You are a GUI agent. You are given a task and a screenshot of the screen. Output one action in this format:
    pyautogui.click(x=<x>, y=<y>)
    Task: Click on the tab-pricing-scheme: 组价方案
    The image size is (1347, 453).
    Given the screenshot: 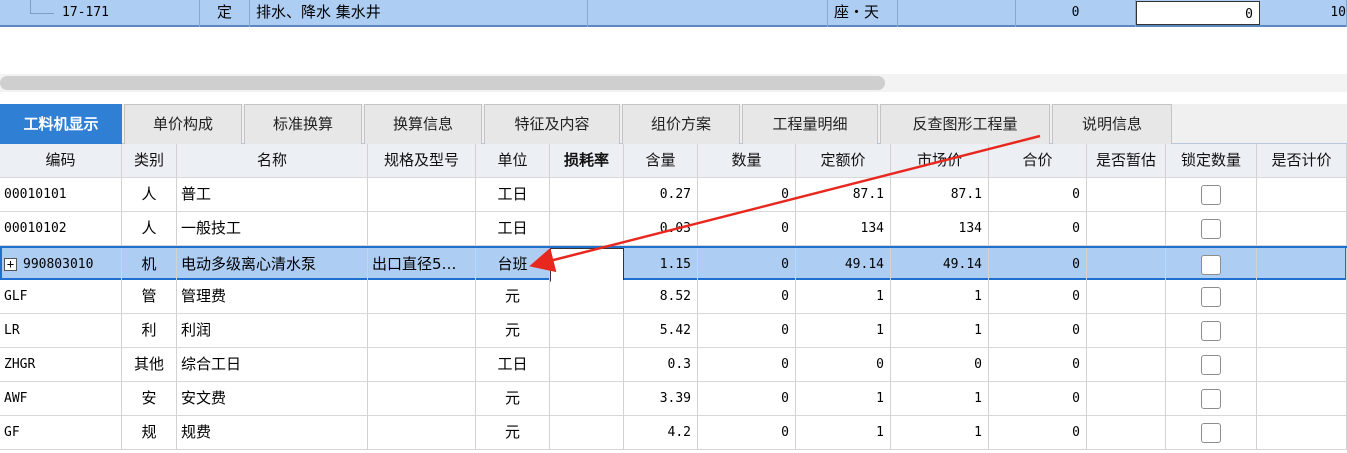 What is the action you would take?
    pyautogui.click(x=681, y=124)
    